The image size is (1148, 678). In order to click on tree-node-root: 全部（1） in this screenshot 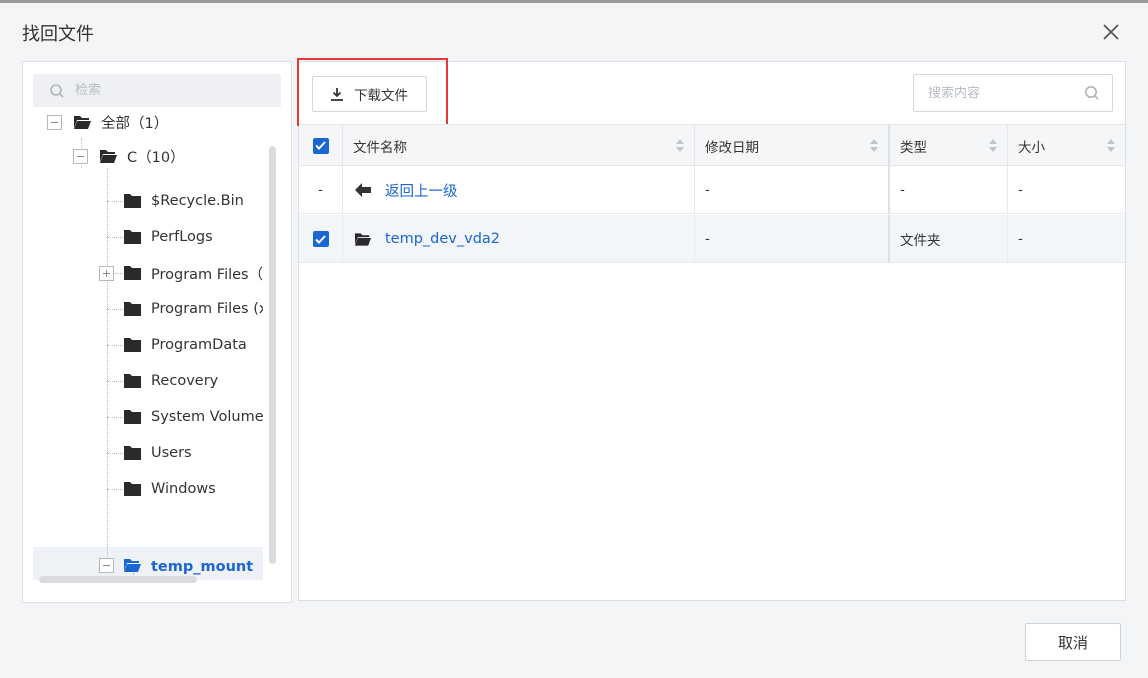, I will do `click(107, 125)`.